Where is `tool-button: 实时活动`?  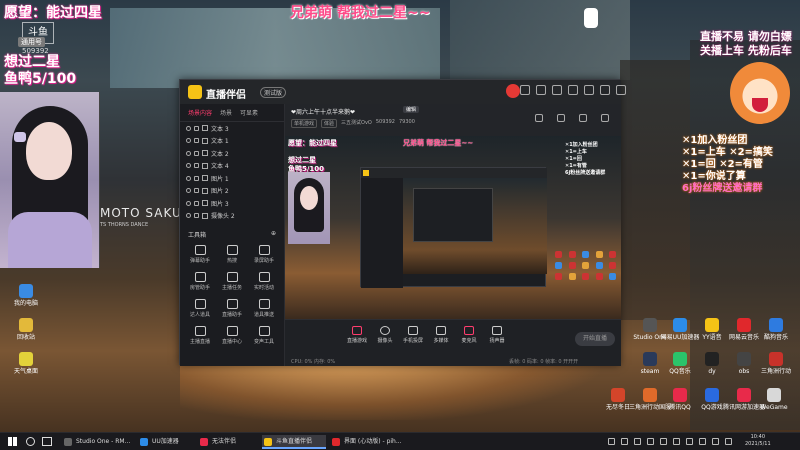
tool-button: 实时活动 is located at coordinates (264, 281).